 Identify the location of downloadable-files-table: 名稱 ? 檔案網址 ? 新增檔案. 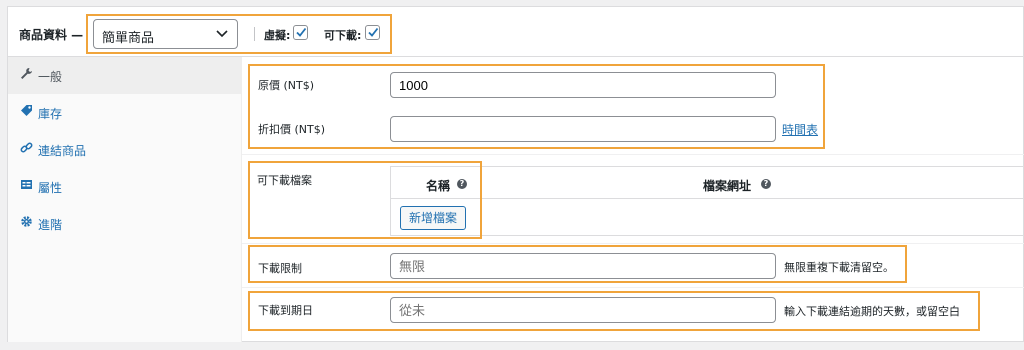
(707, 201).